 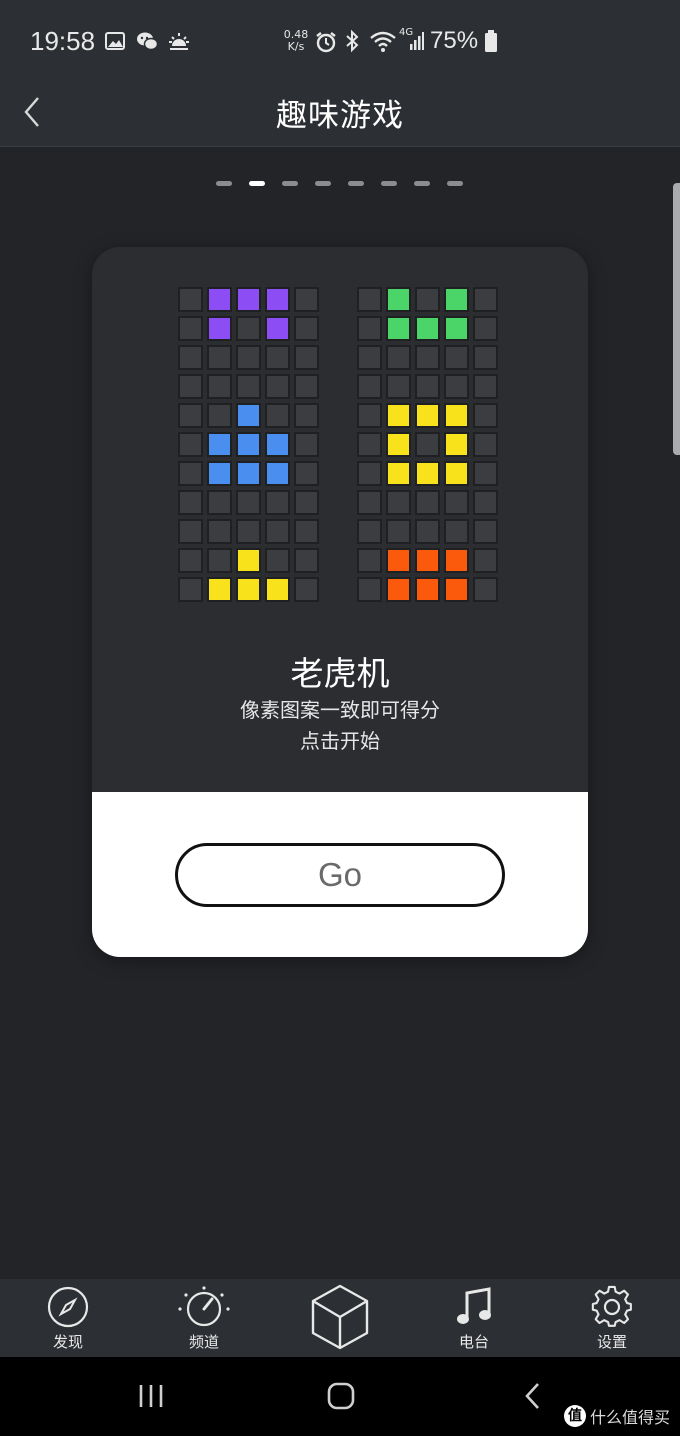 I want to click on watermark-text: 什么值得买, so click(x=629, y=1417).